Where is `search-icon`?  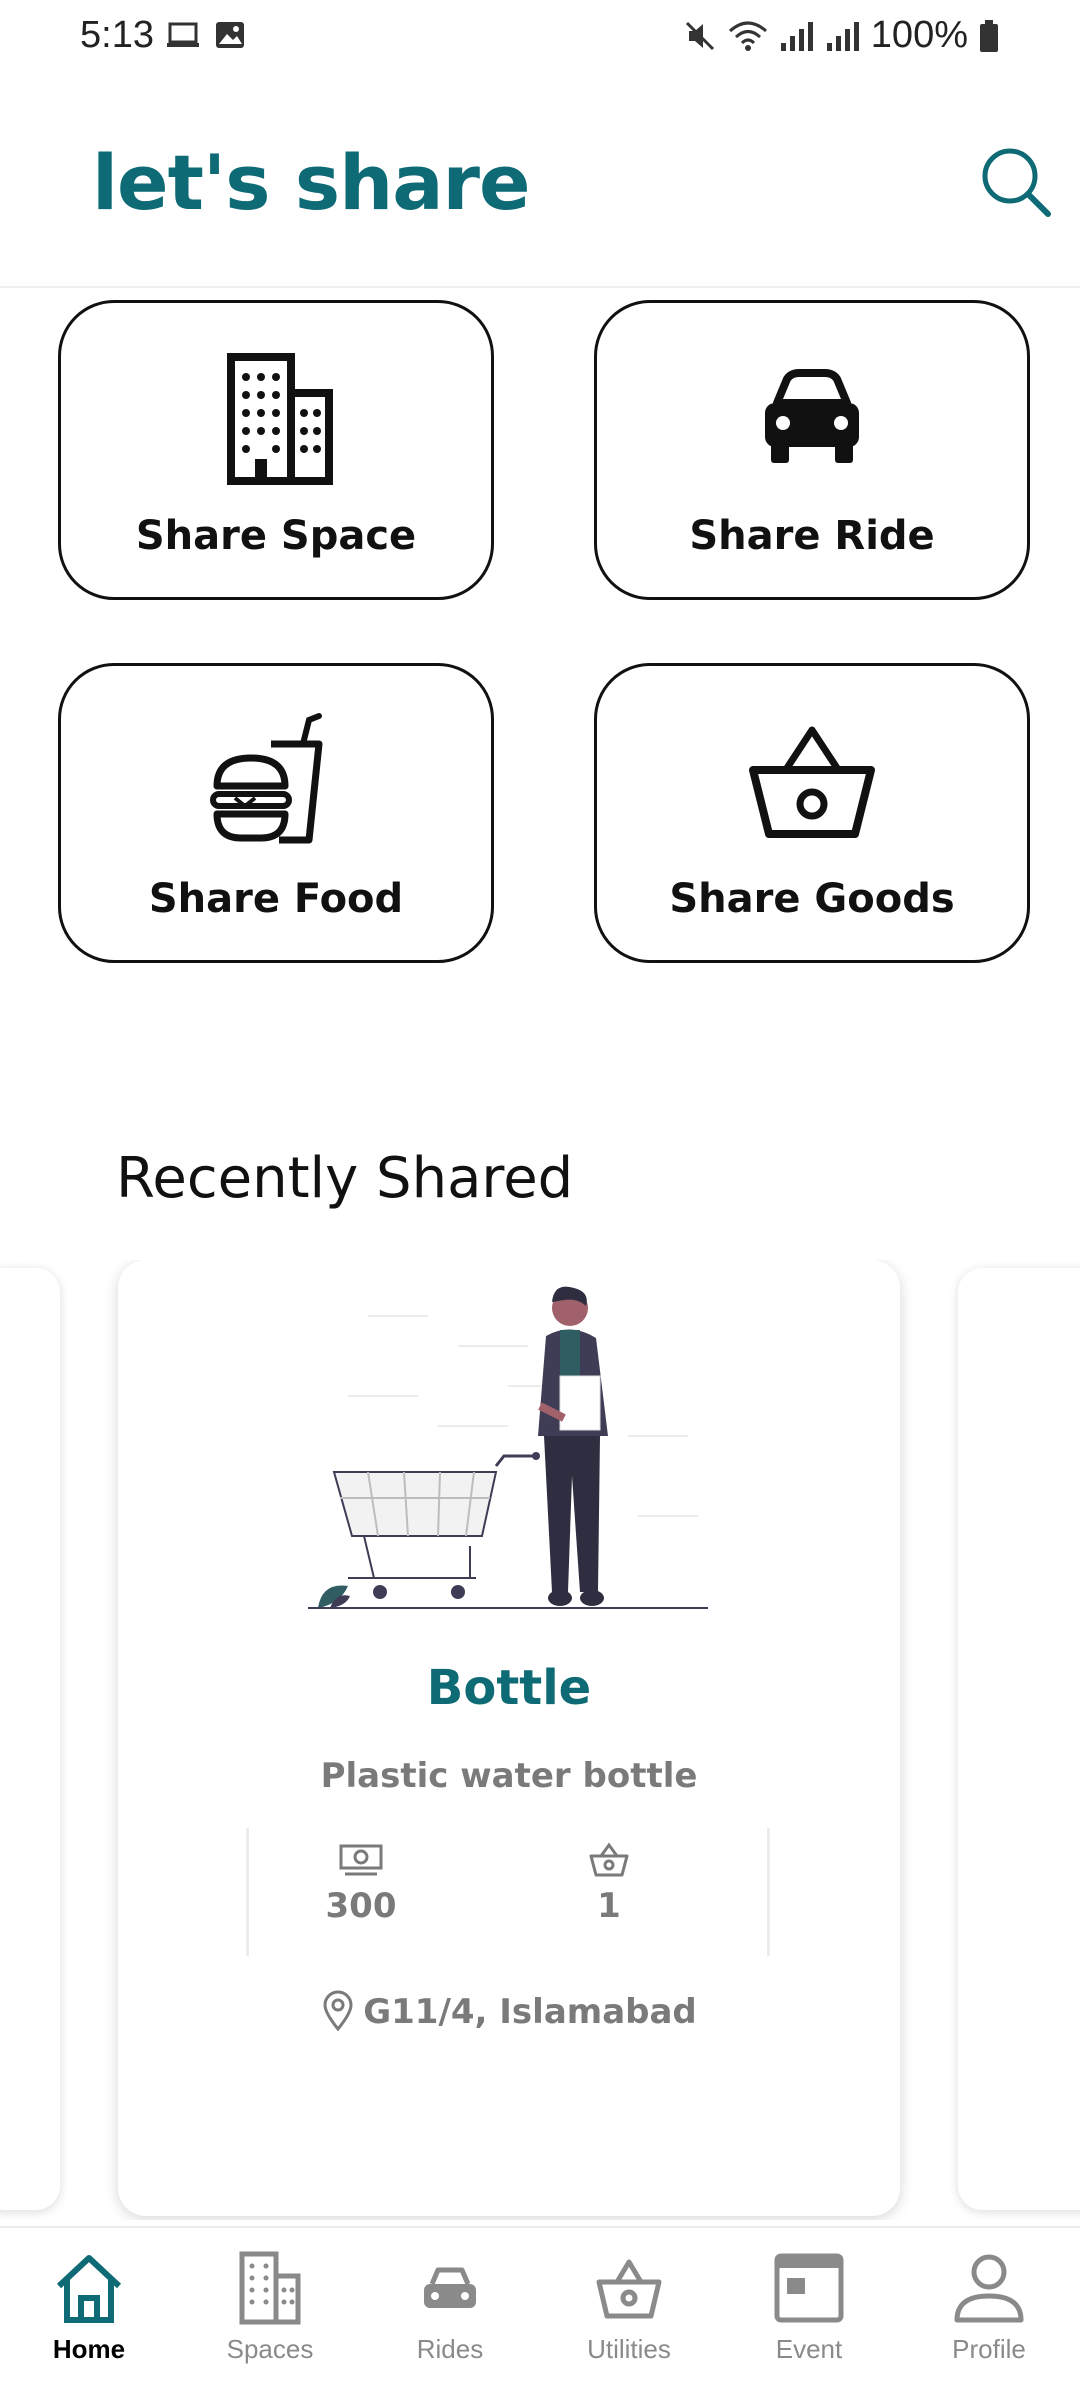
search-icon is located at coordinates (1016, 182).